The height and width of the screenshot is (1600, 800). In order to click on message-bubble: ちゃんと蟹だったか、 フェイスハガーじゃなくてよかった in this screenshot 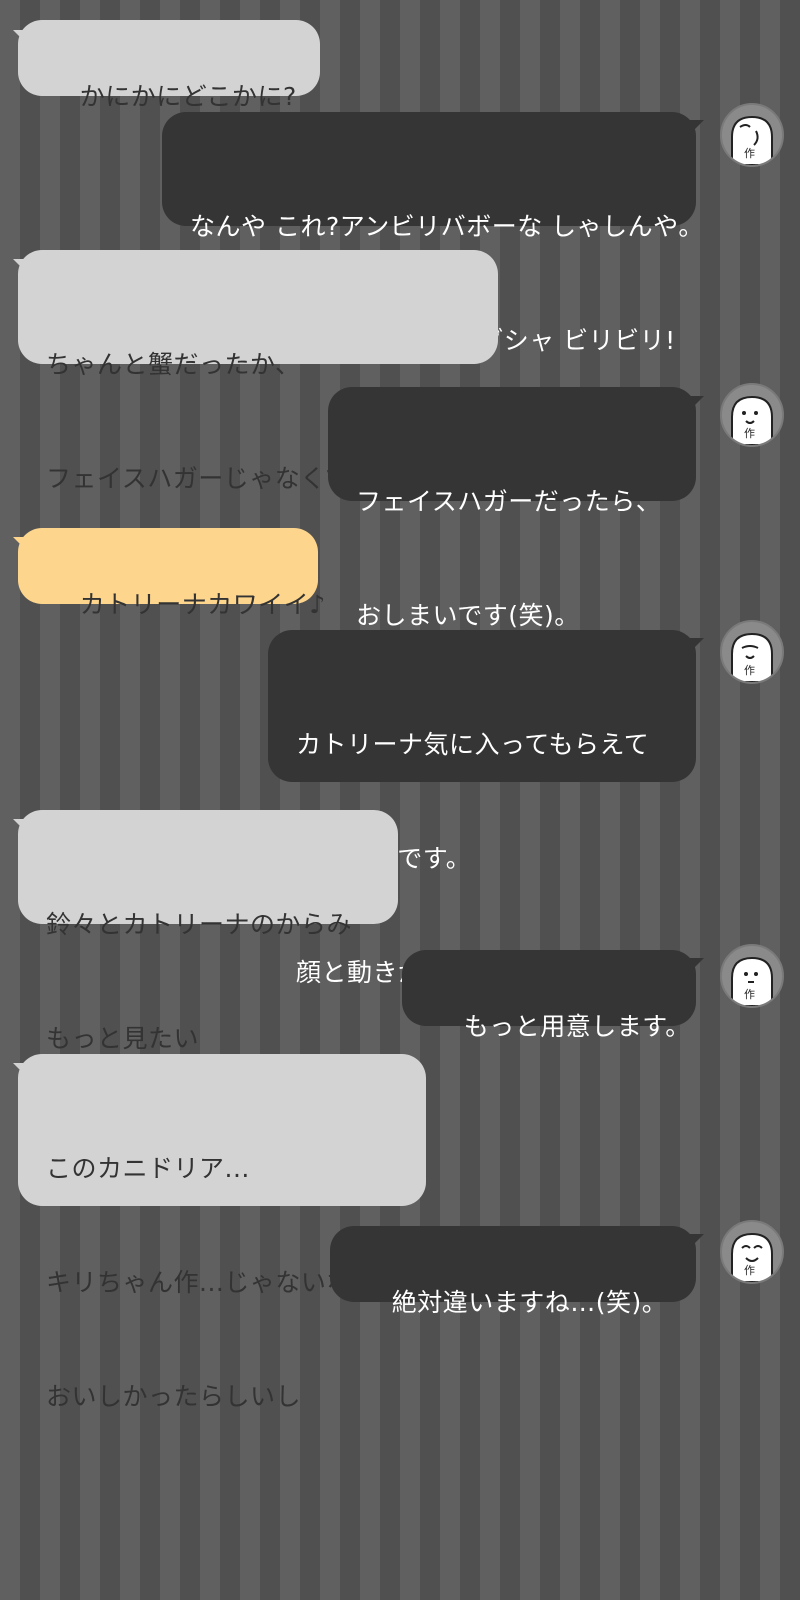, I will do `click(258, 371)`.